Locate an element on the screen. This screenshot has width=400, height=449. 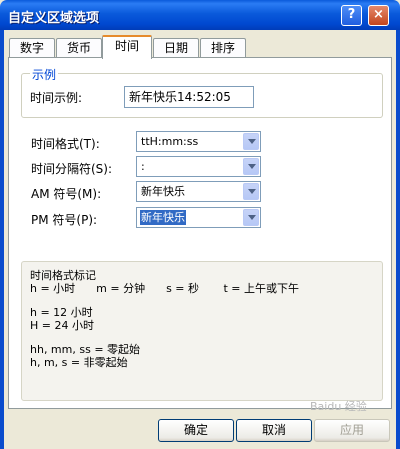
tab-date: 日期 is located at coordinates (176, 48).